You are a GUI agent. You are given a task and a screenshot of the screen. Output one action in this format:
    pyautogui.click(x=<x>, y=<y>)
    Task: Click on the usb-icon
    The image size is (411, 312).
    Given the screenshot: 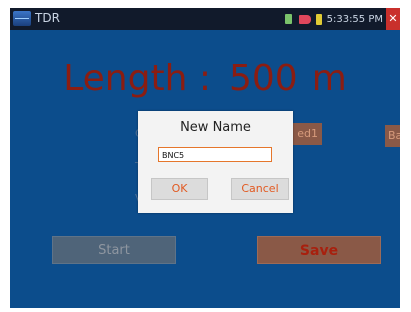 What is the action you would take?
    pyautogui.click(x=304, y=19)
    